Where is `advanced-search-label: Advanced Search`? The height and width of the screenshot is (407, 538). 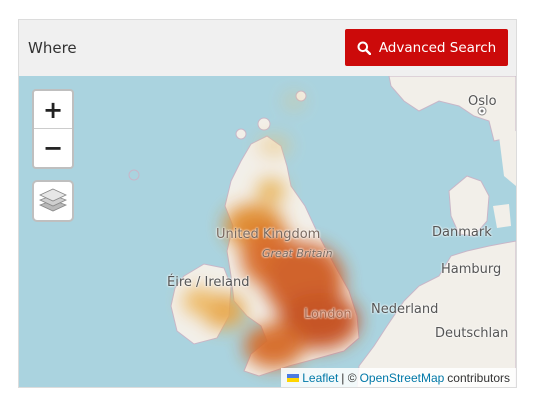 advanced-search-label: Advanced Search is located at coordinates (437, 47).